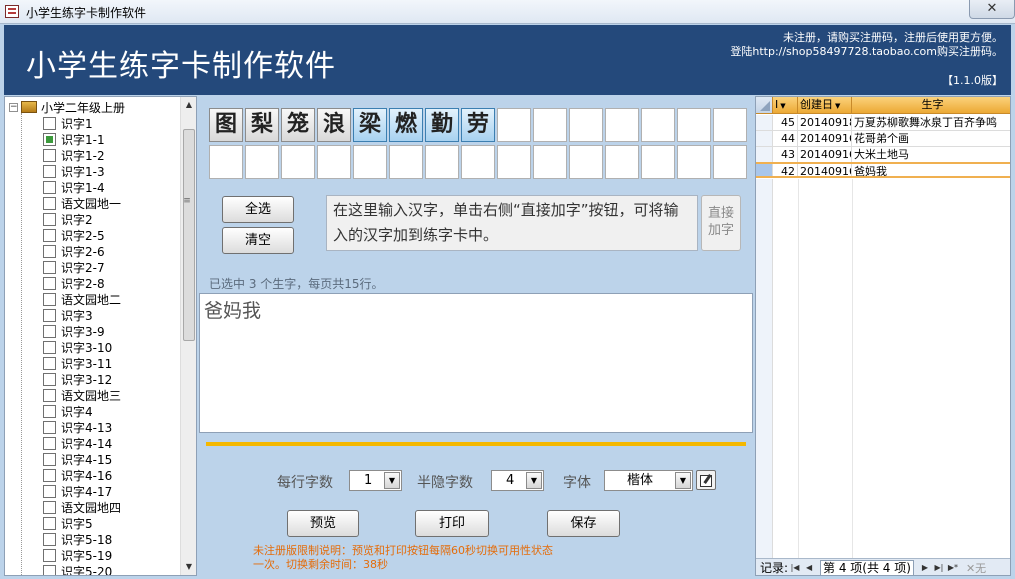 Image resolution: width=1015 pixels, height=579 pixels. I want to click on tree-item: 识字5, so click(82, 523).